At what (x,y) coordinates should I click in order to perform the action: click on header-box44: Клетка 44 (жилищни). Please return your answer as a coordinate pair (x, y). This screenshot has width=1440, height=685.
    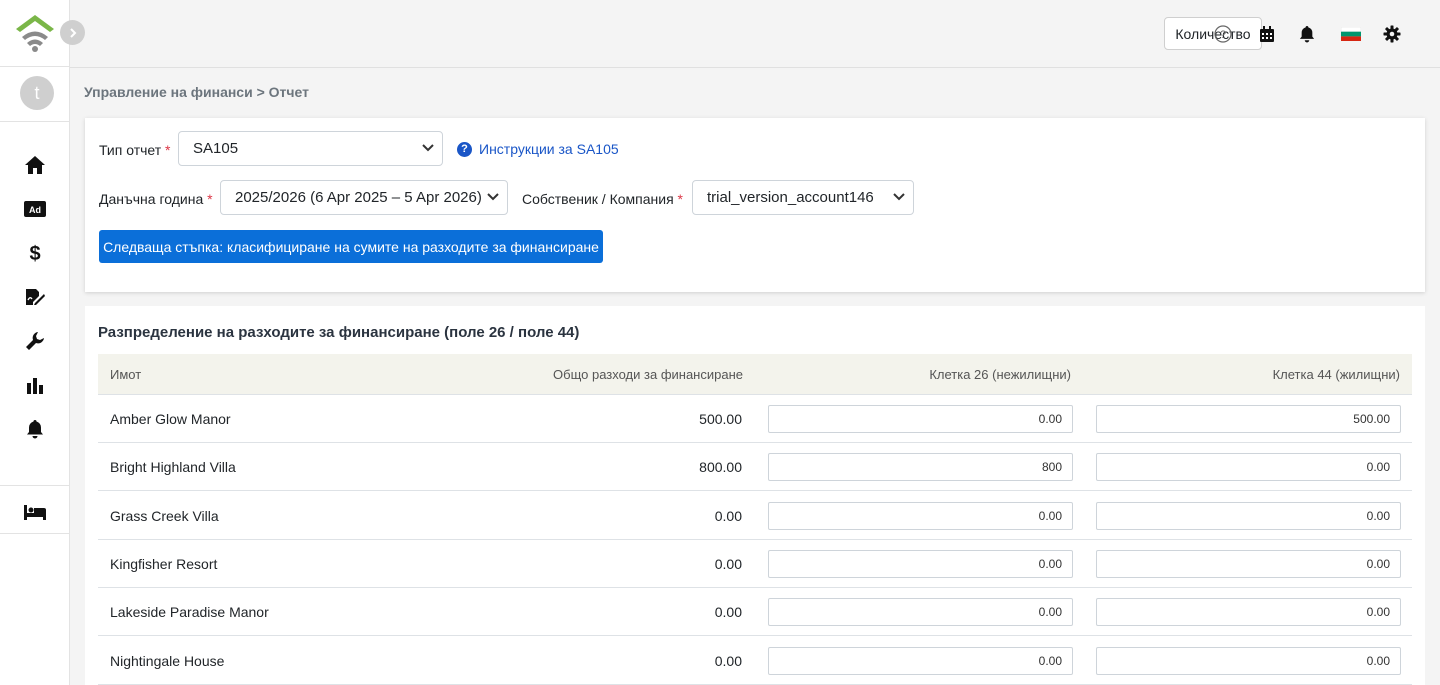
    Looking at the image, I should click on (1336, 374).